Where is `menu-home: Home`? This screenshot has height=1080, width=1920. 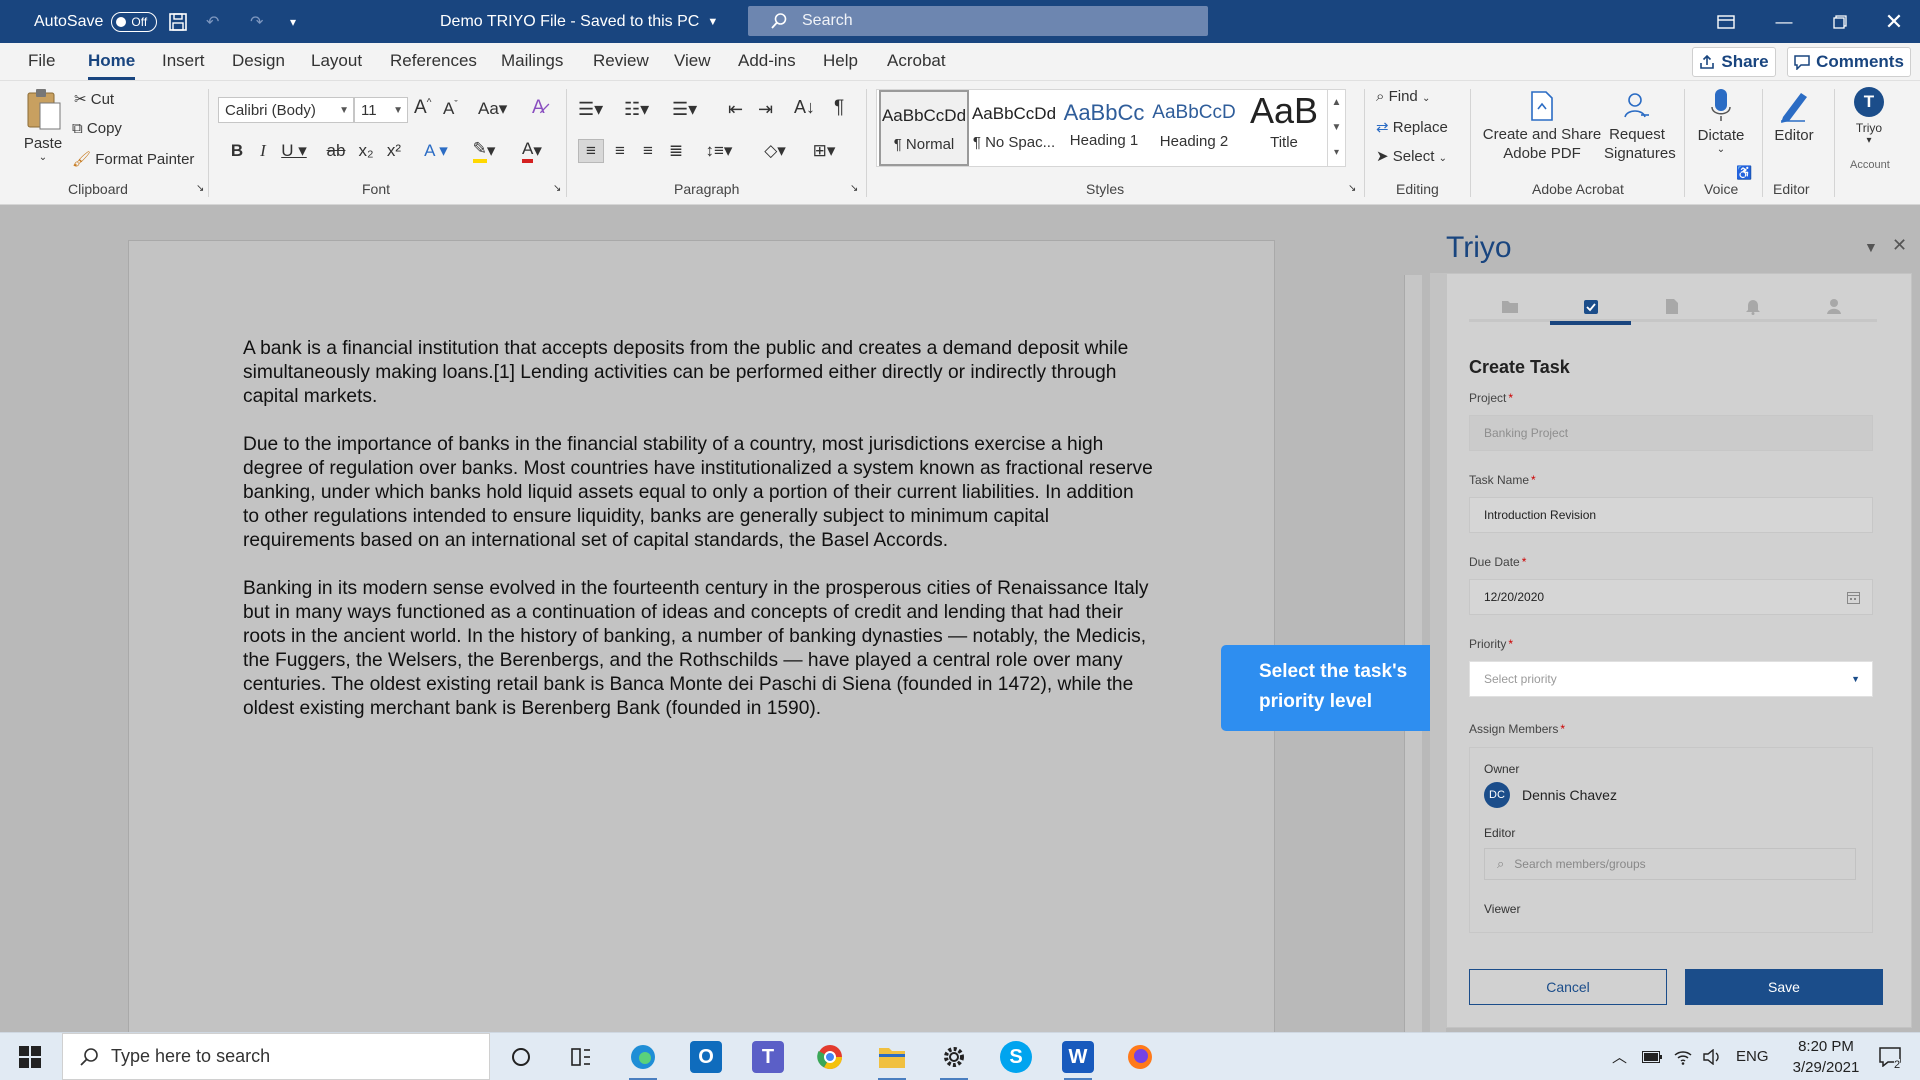
menu-home: Home is located at coordinates (112, 65).